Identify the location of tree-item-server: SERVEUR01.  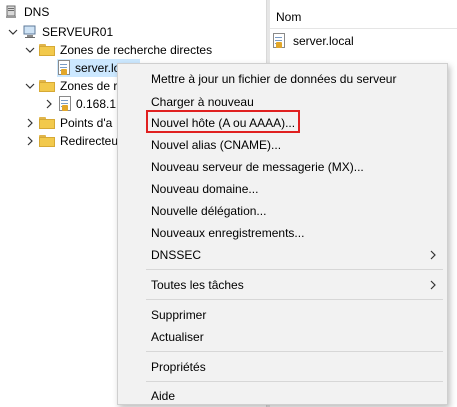
(60, 32).